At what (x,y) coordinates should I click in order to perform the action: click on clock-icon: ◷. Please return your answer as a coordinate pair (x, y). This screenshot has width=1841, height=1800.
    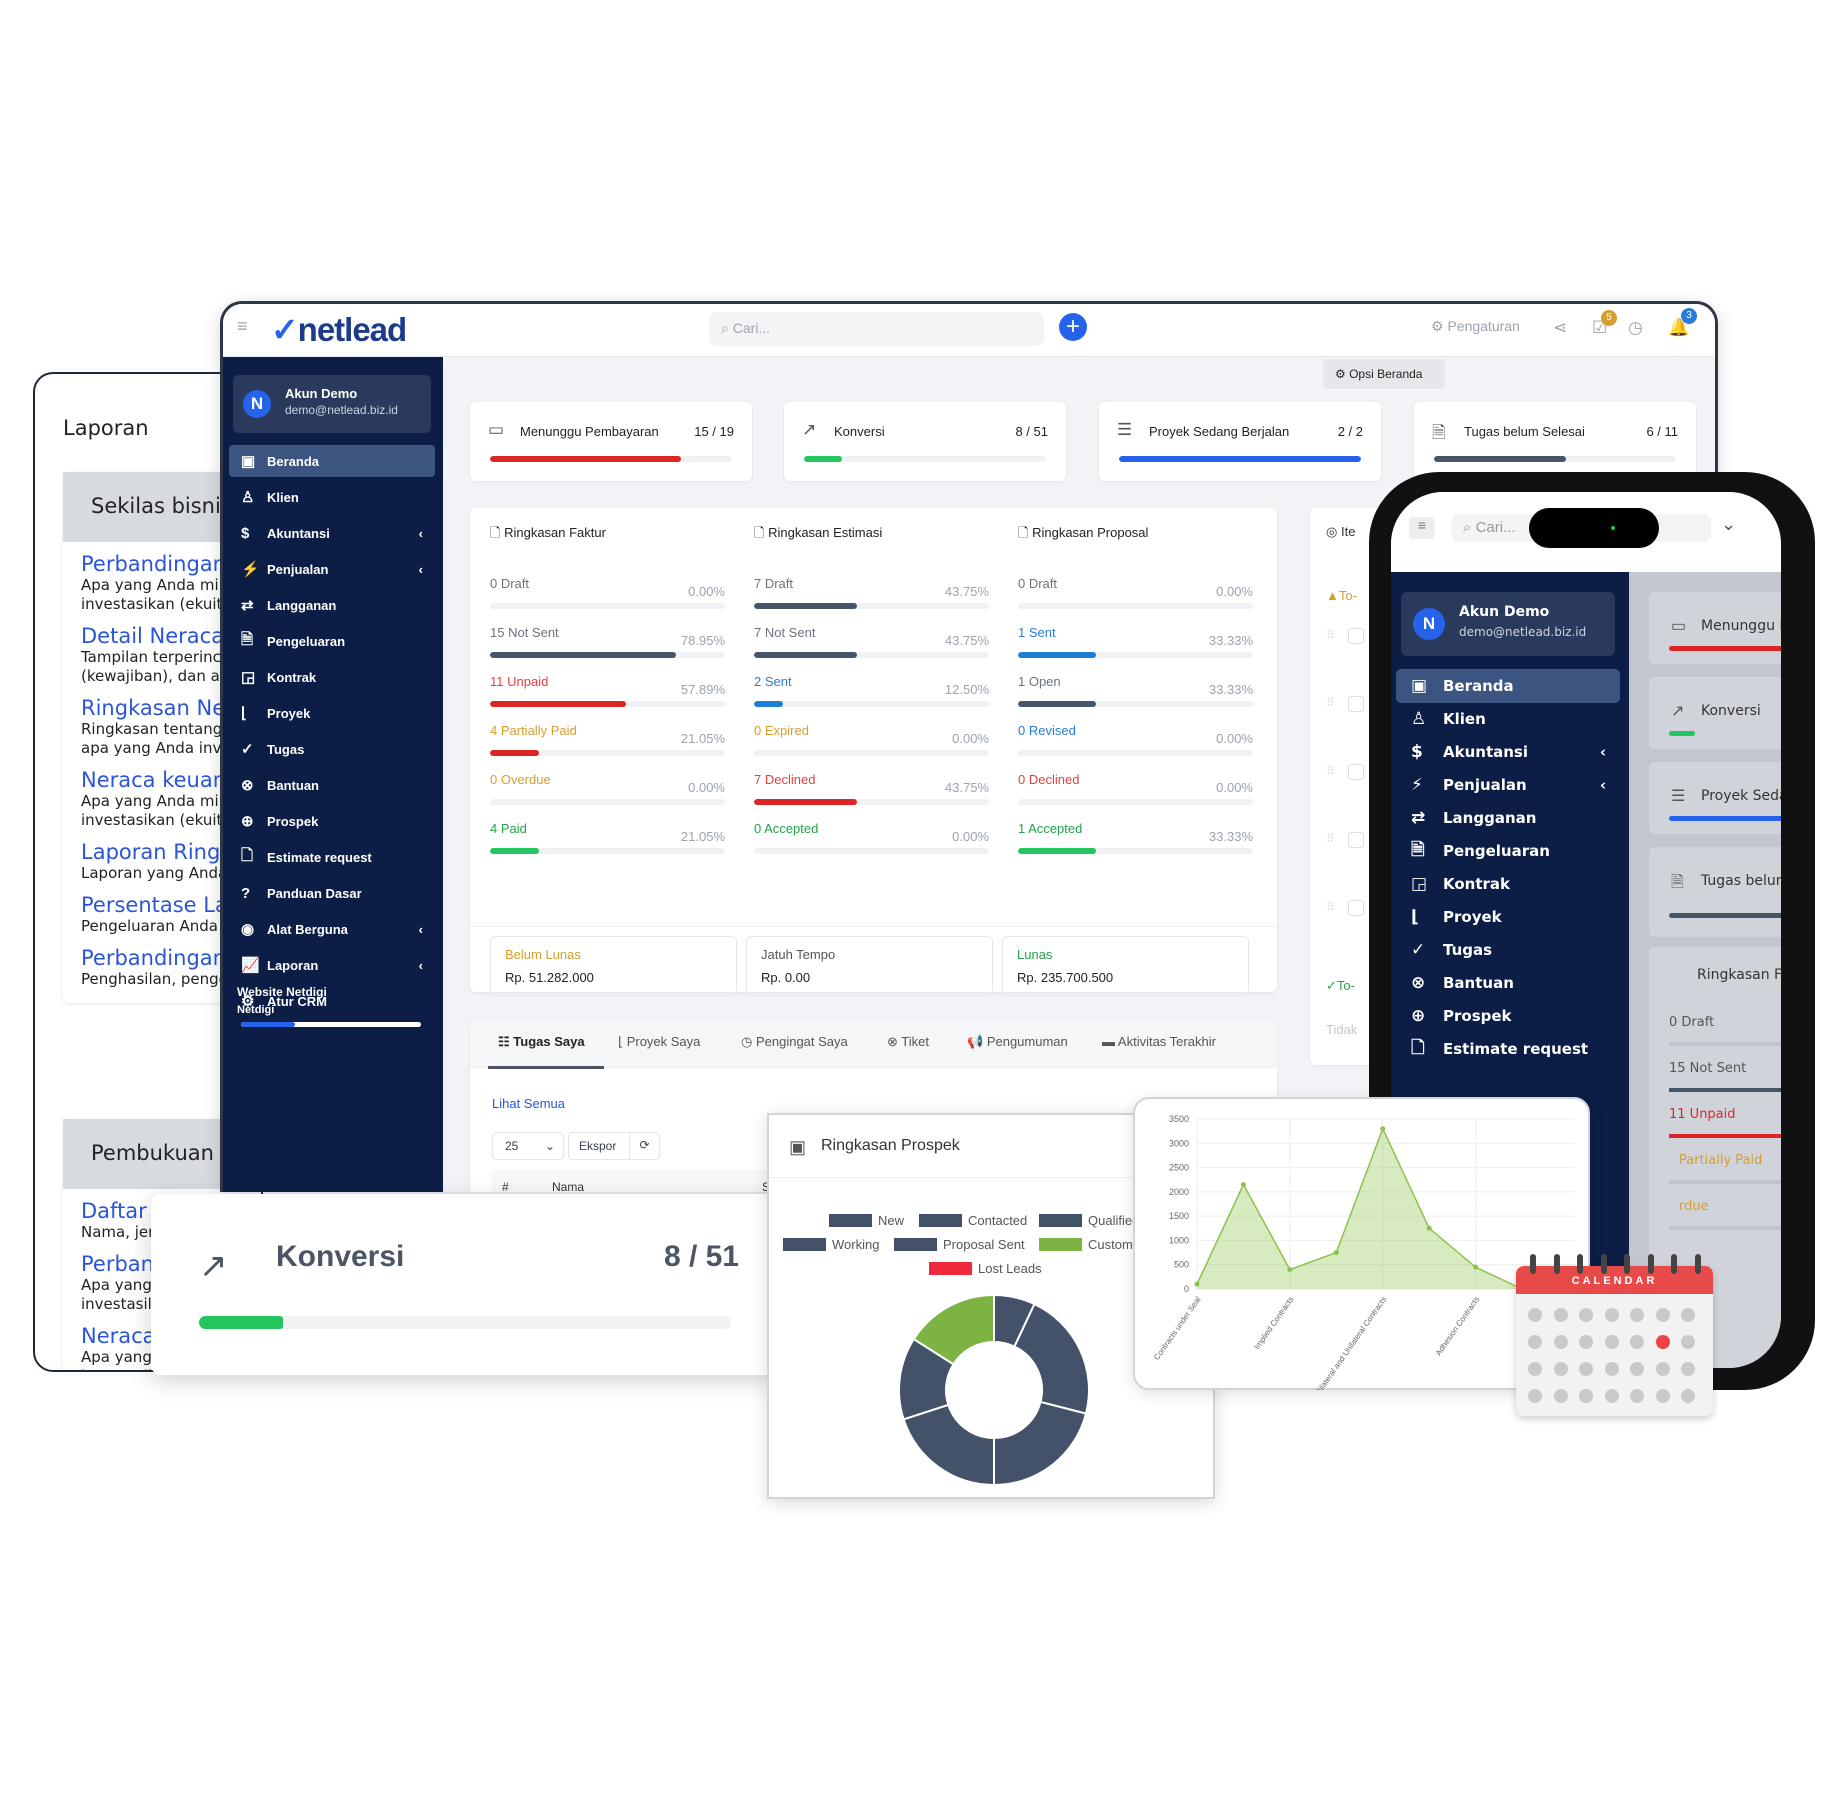
    Looking at the image, I should click on (1635, 328).